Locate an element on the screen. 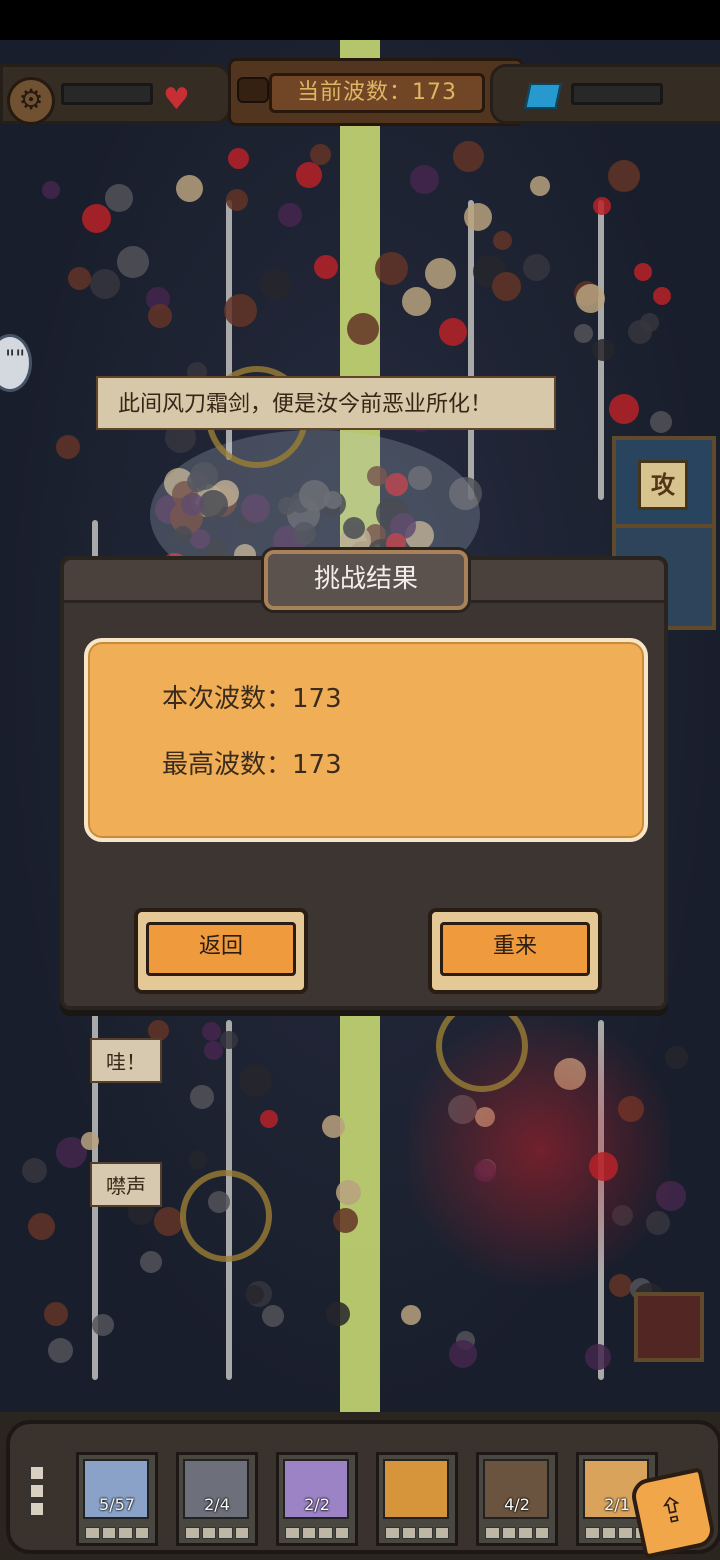 The image size is (720, 1560). unit-count: 2/4 is located at coordinates (217, 1504).